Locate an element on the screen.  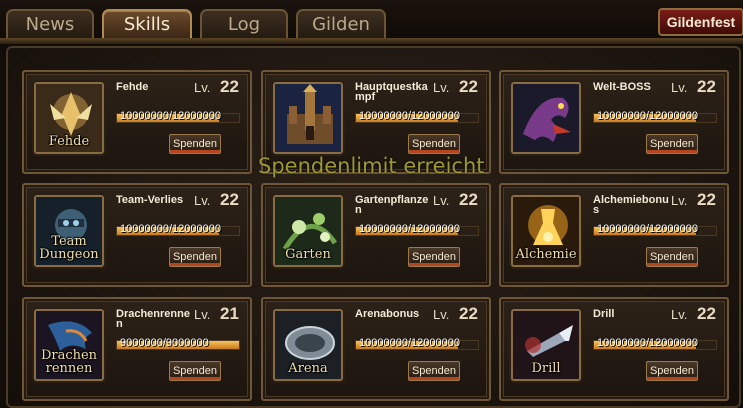
tab-skills: Skills is located at coordinates (147, 24).